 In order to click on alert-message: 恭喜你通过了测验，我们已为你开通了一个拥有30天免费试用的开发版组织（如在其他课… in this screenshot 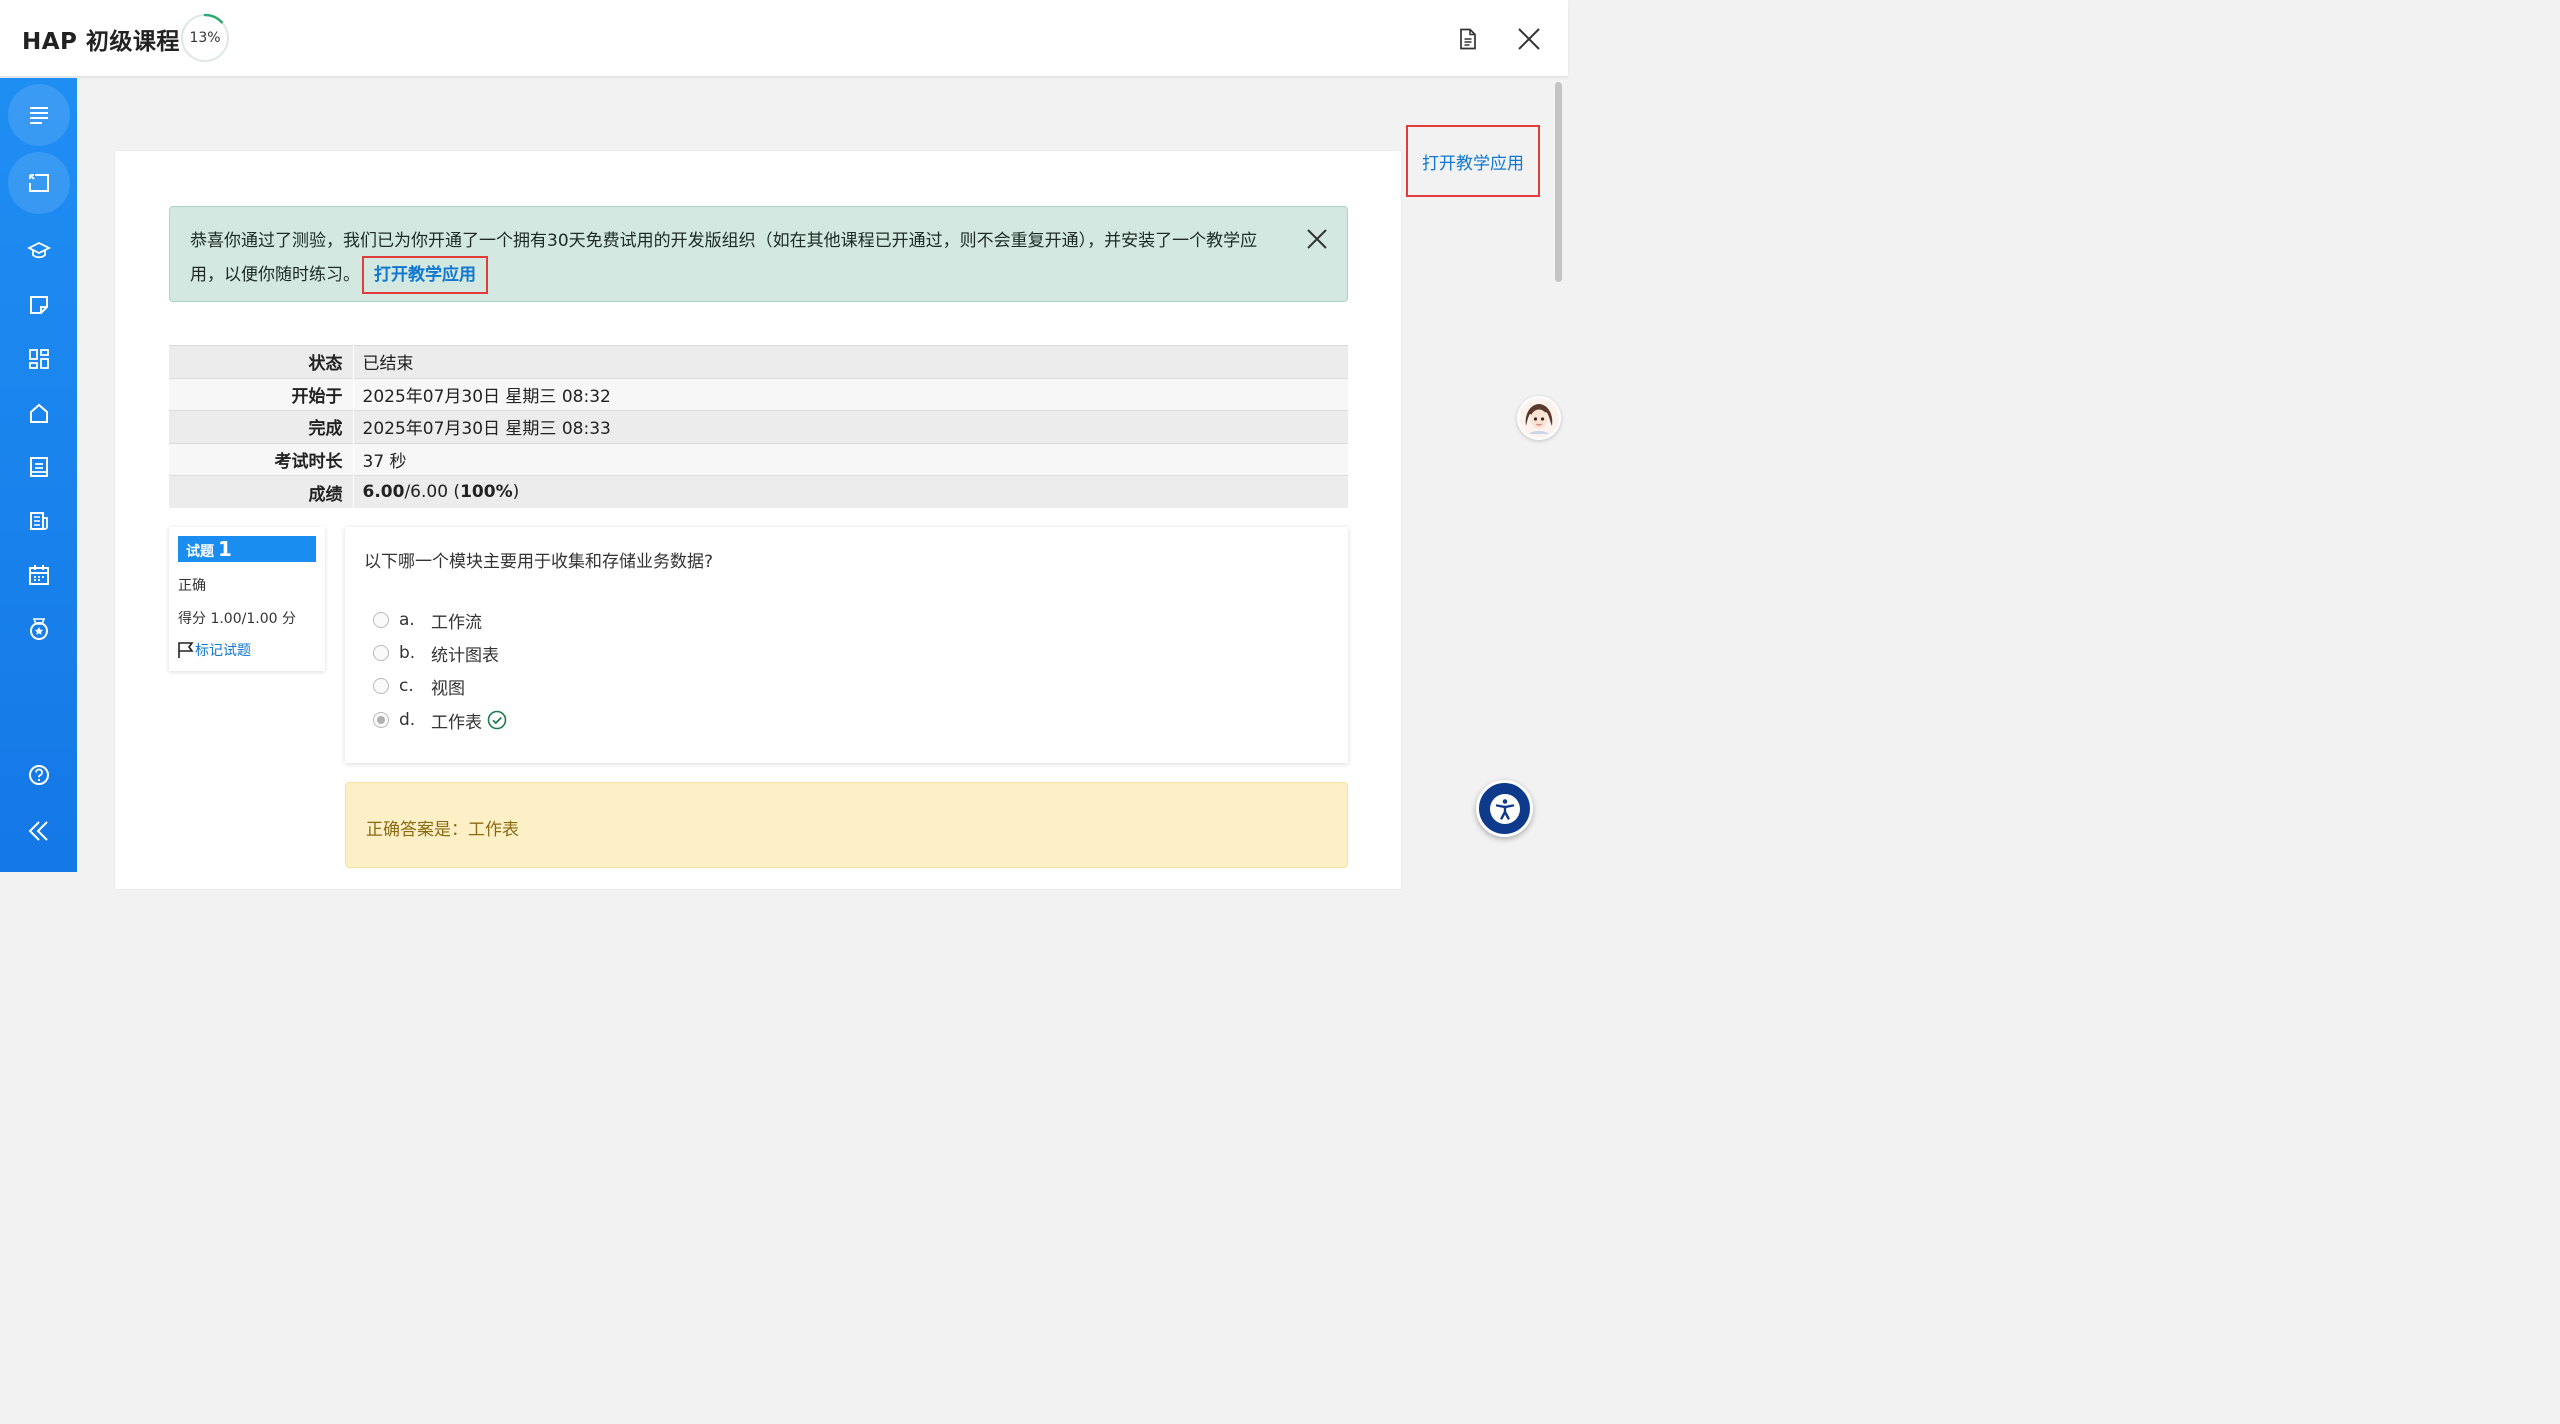, I will do `click(724, 258)`.